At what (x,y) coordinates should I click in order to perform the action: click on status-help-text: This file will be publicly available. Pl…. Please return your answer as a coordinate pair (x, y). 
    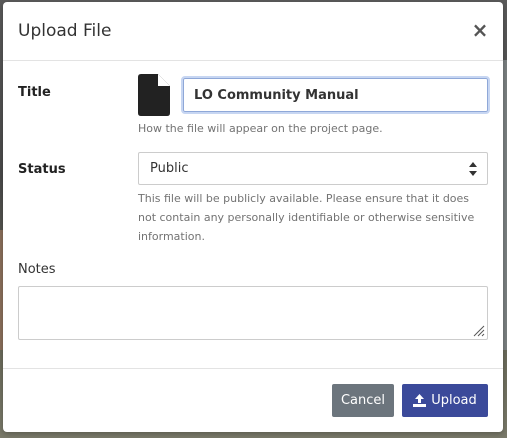
    Looking at the image, I should click on (306, 217).